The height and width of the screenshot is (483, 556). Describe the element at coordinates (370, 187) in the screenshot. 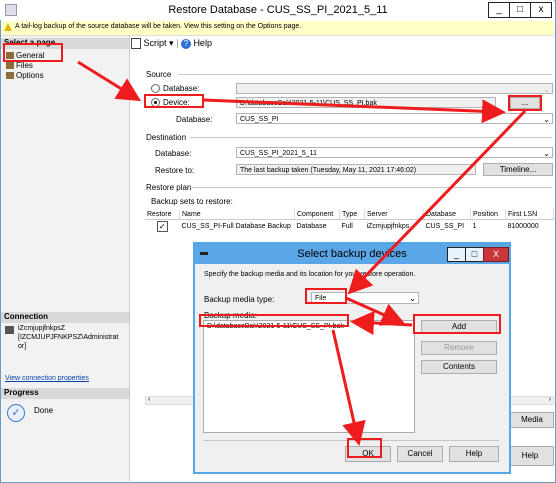

I see `restore-plan-divider` at that location.